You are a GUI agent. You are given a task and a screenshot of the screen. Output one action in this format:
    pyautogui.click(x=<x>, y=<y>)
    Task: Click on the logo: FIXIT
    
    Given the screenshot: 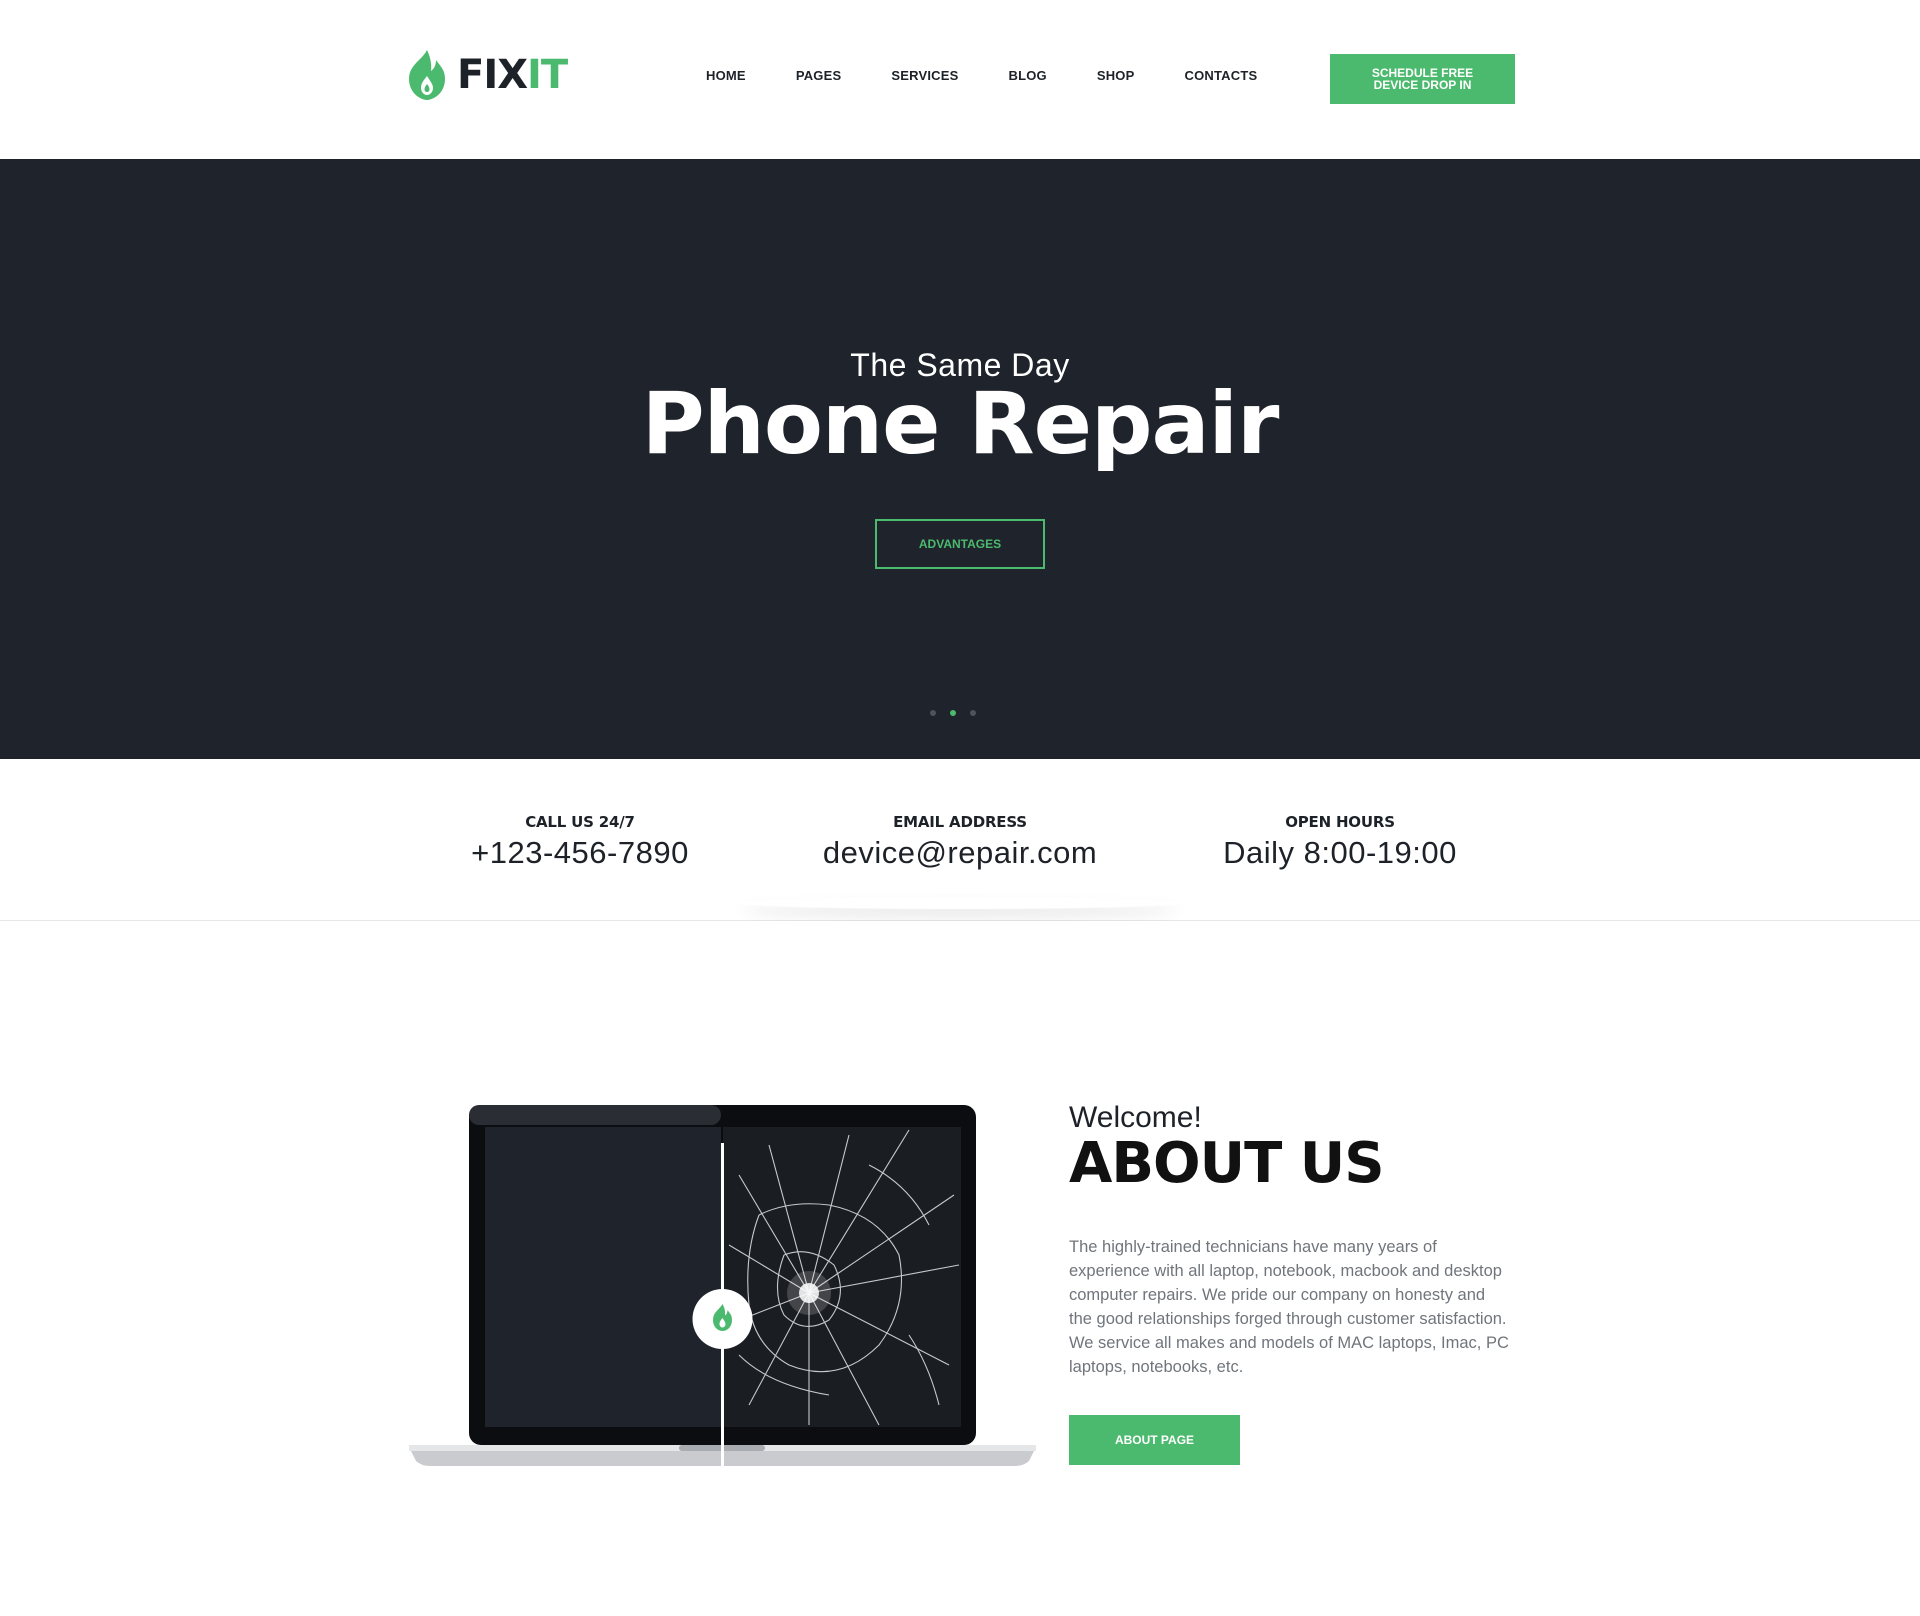 What is the action you would take?
    pyautogui.click(x=485, y=75)
    